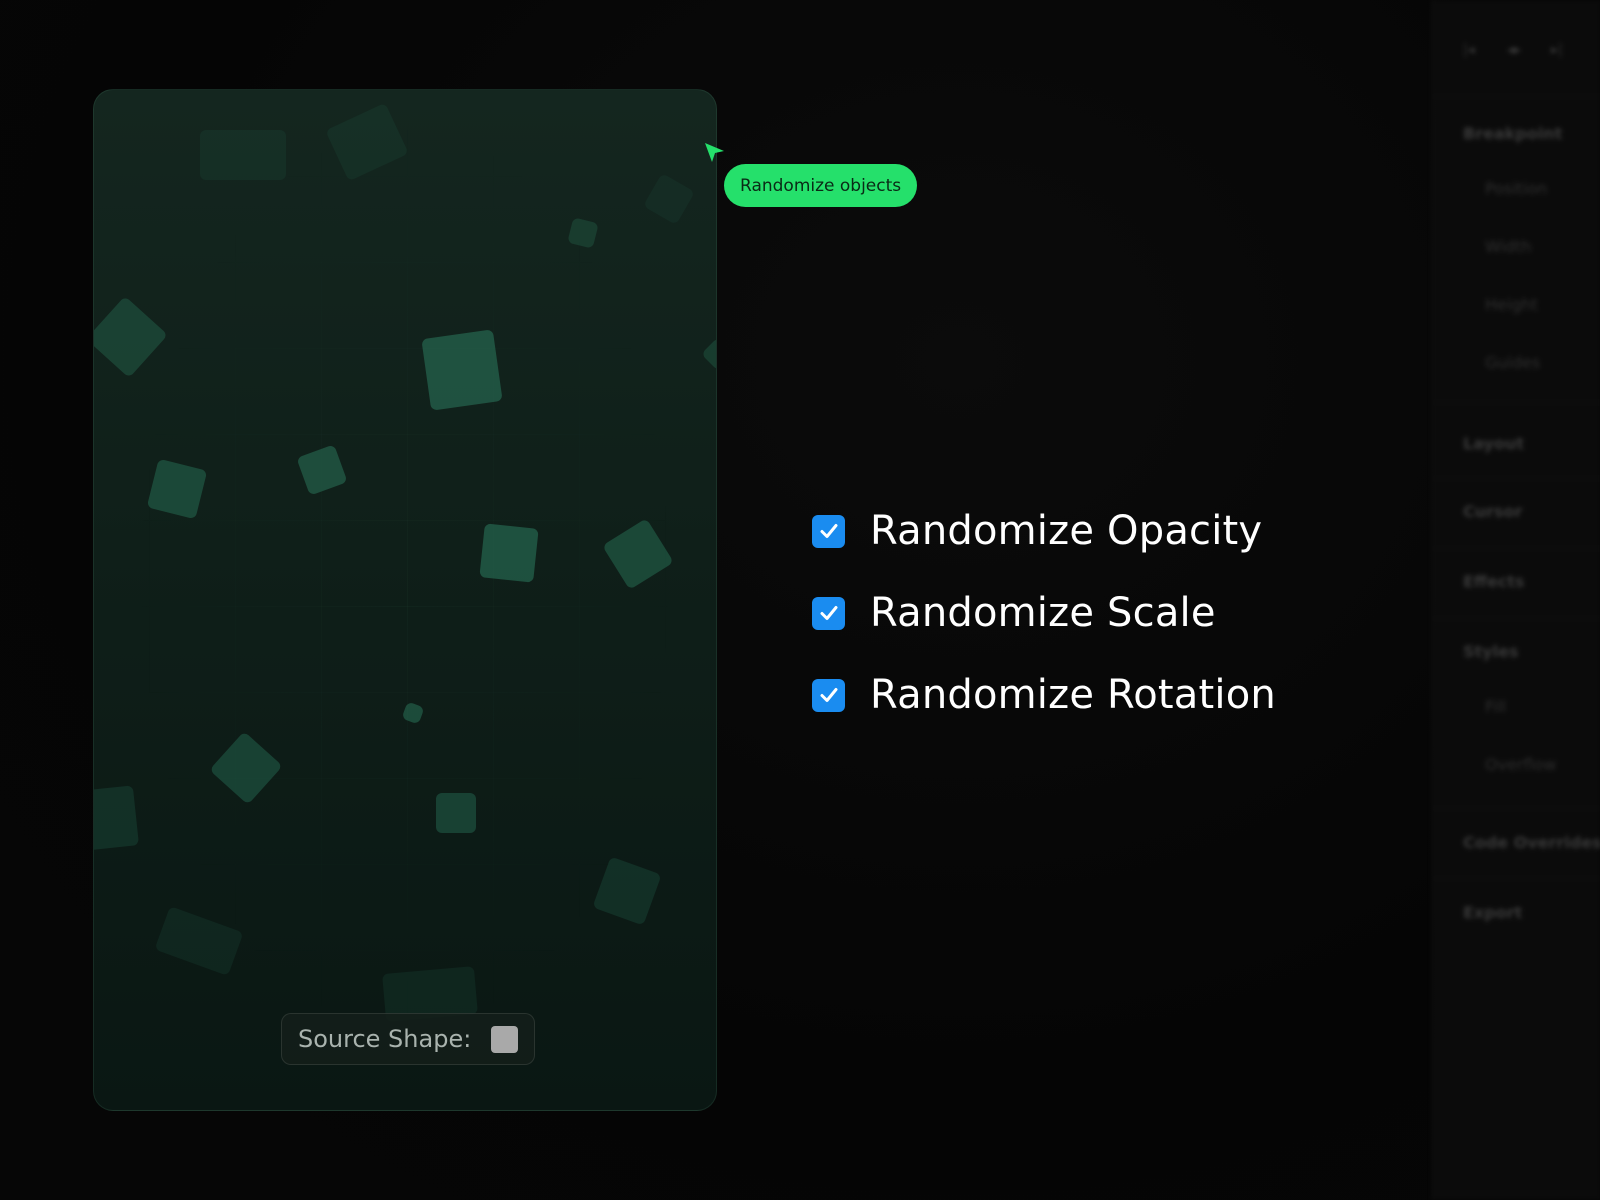  Describe the element at coordinates (1493, 581) in the screenshot. I see `panel-section-effects: Effects` at that location.